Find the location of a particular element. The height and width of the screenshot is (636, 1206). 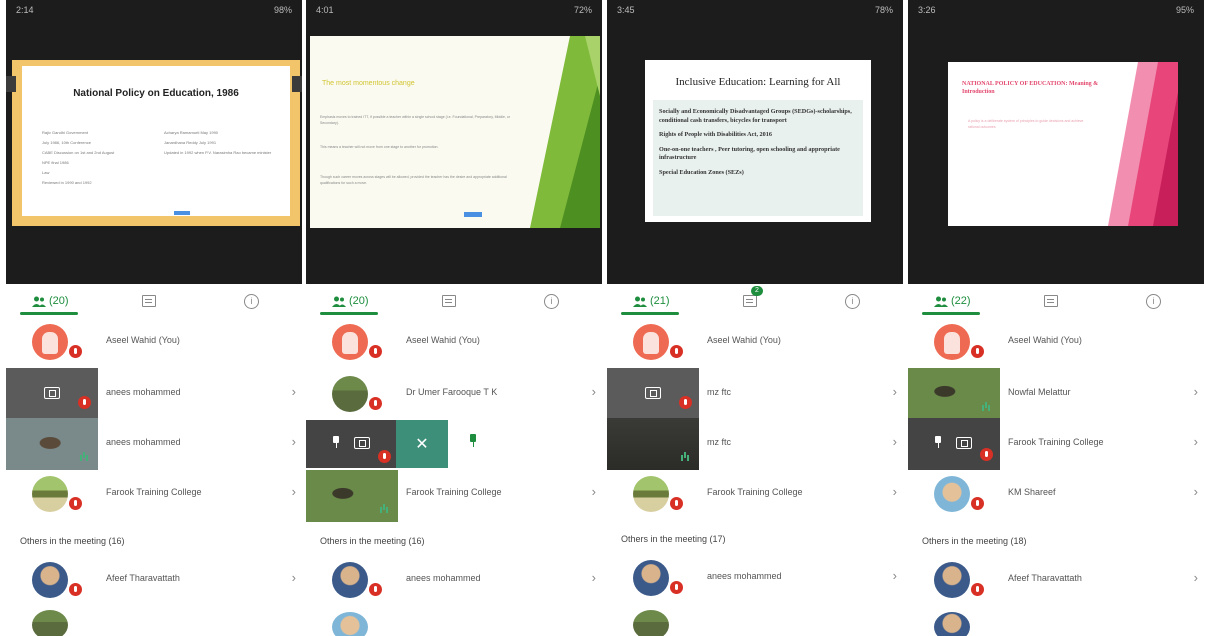

slide-title: Inclusive Education: Learning for All is located at coordinates (758, 82).